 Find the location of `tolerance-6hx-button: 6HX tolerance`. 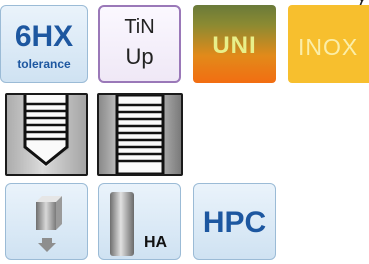

tolerance-6hx-button: 6HX tolerance is located at coordinates (44, 44).